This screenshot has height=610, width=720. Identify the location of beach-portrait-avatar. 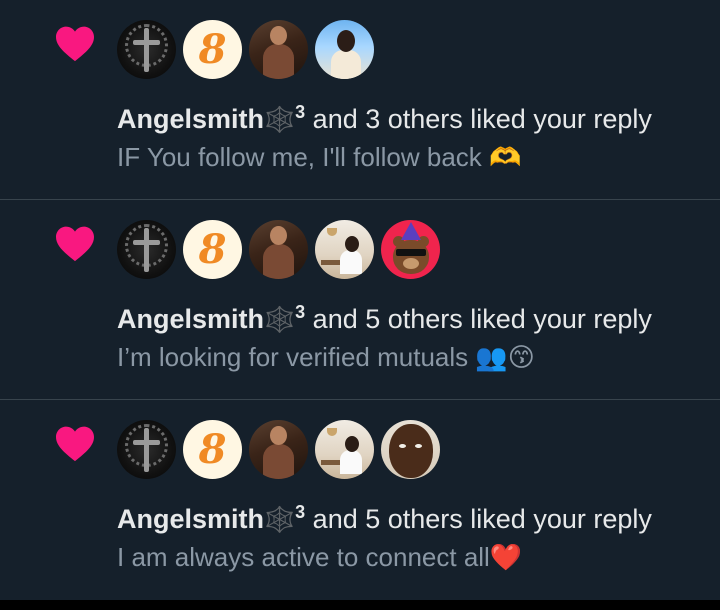
(344, 49).